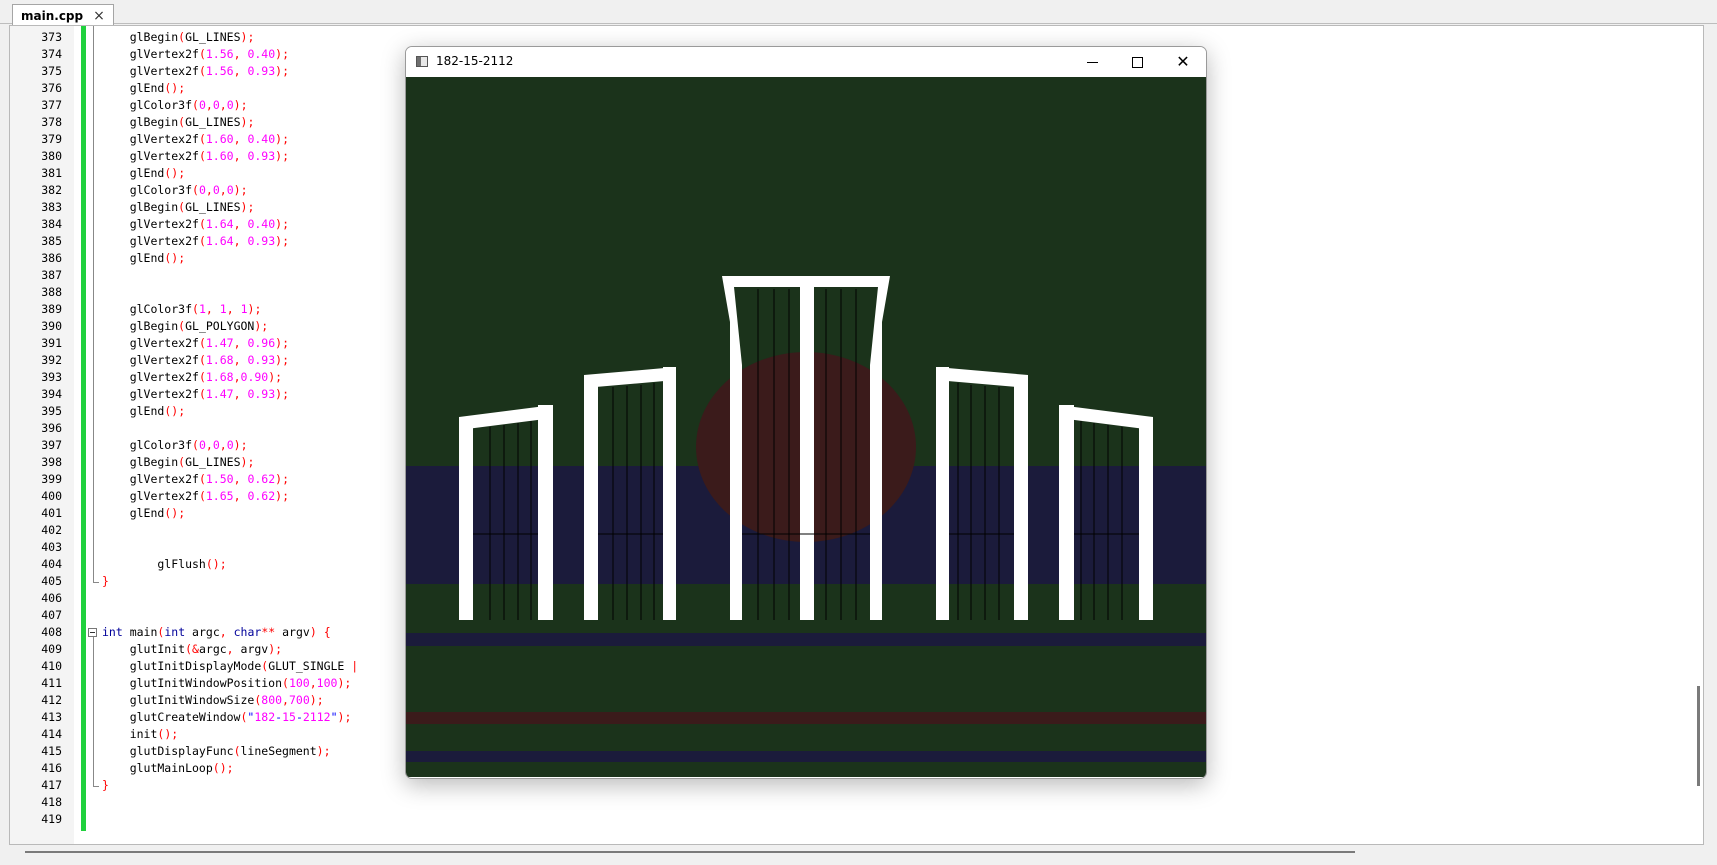 This screenshot has height=865, width=1717. I want to click on line-number: 416, so click(51, 768).